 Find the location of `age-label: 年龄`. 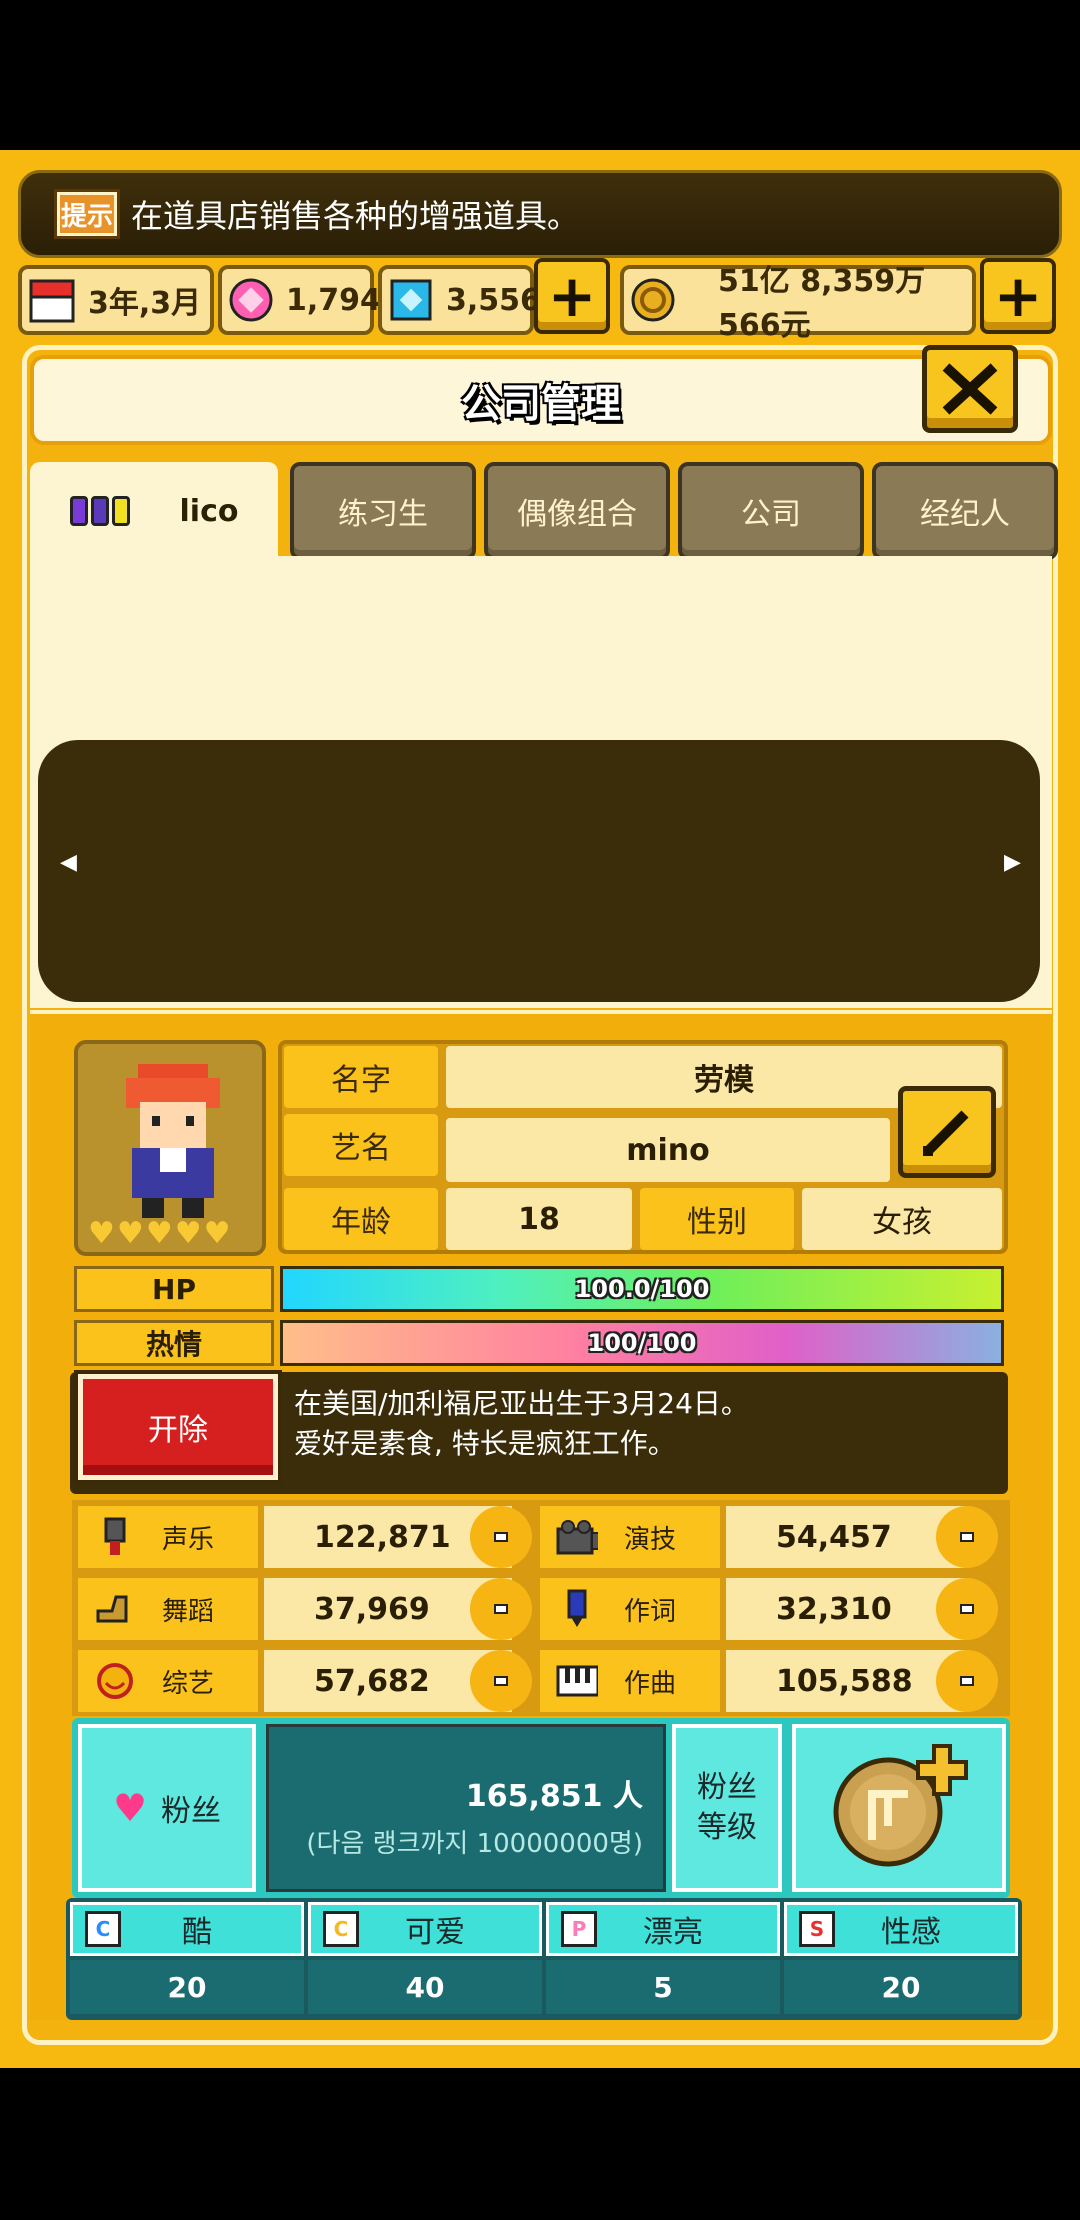

age-label: 年龄 is located at coordinates (361, 1219).